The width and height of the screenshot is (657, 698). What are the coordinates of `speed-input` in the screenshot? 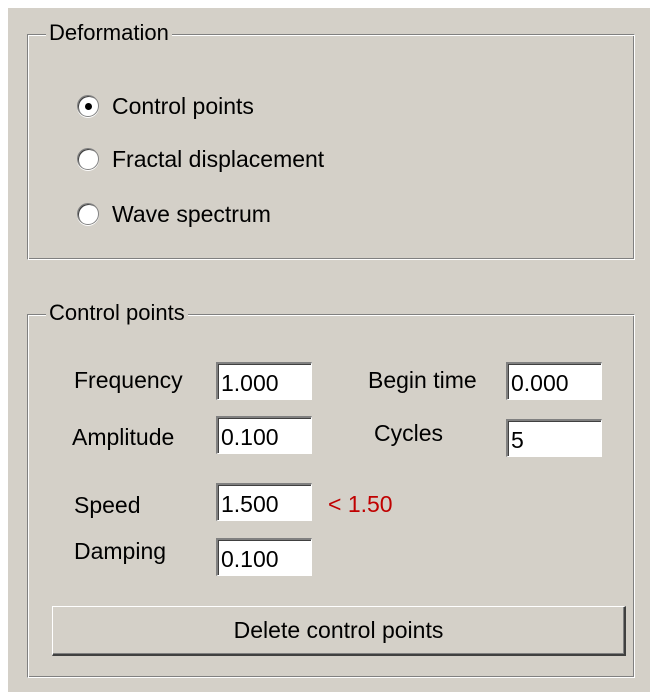 It's located at (264, 502).